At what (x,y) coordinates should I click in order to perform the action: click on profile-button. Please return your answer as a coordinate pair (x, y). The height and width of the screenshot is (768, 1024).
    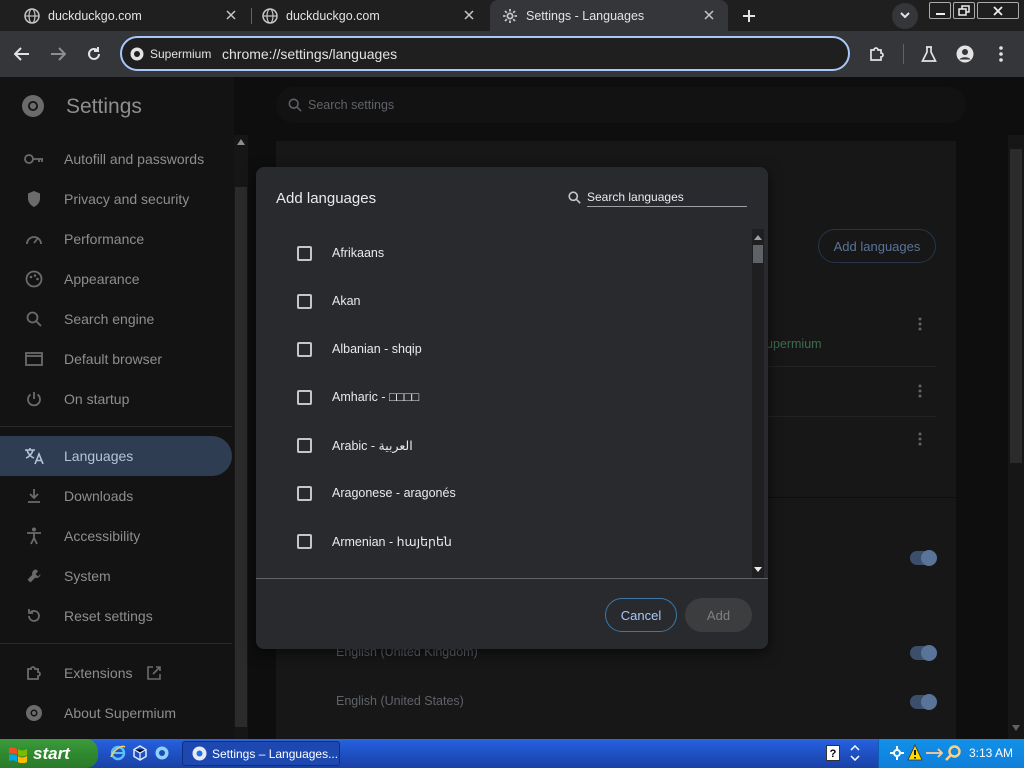
    Looking at the image, I should click on (965, 54).